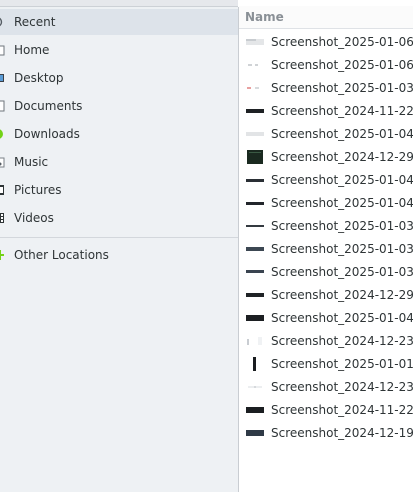 The image size is (413, 492). What do you see at coordinates (2, 190) in the screenshot?
I see `pictures-icon` at bounding box center [2, 190].